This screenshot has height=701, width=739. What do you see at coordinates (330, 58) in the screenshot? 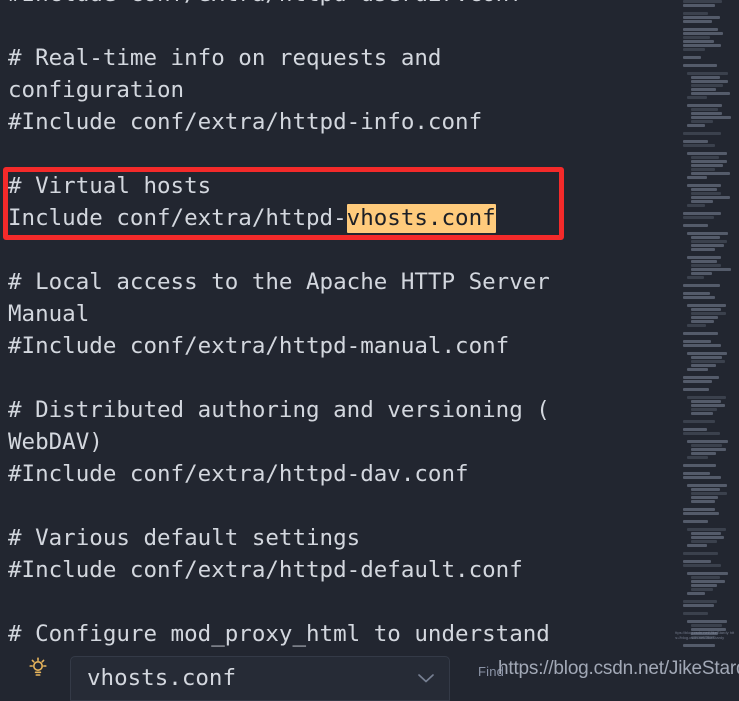
I see `code-line: # Real-time info on requests and` at bounding box center [330, 58].